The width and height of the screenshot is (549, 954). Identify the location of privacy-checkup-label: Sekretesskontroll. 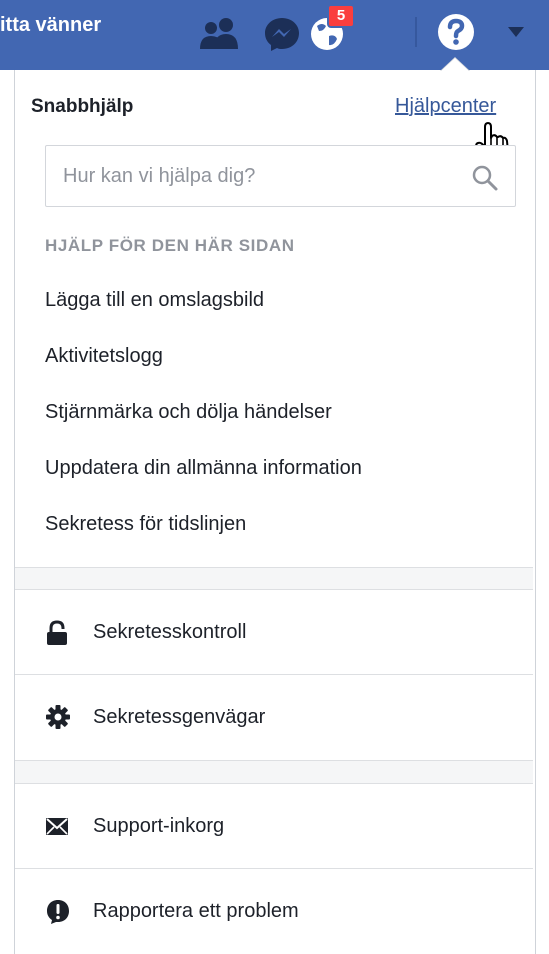
(170, 632).